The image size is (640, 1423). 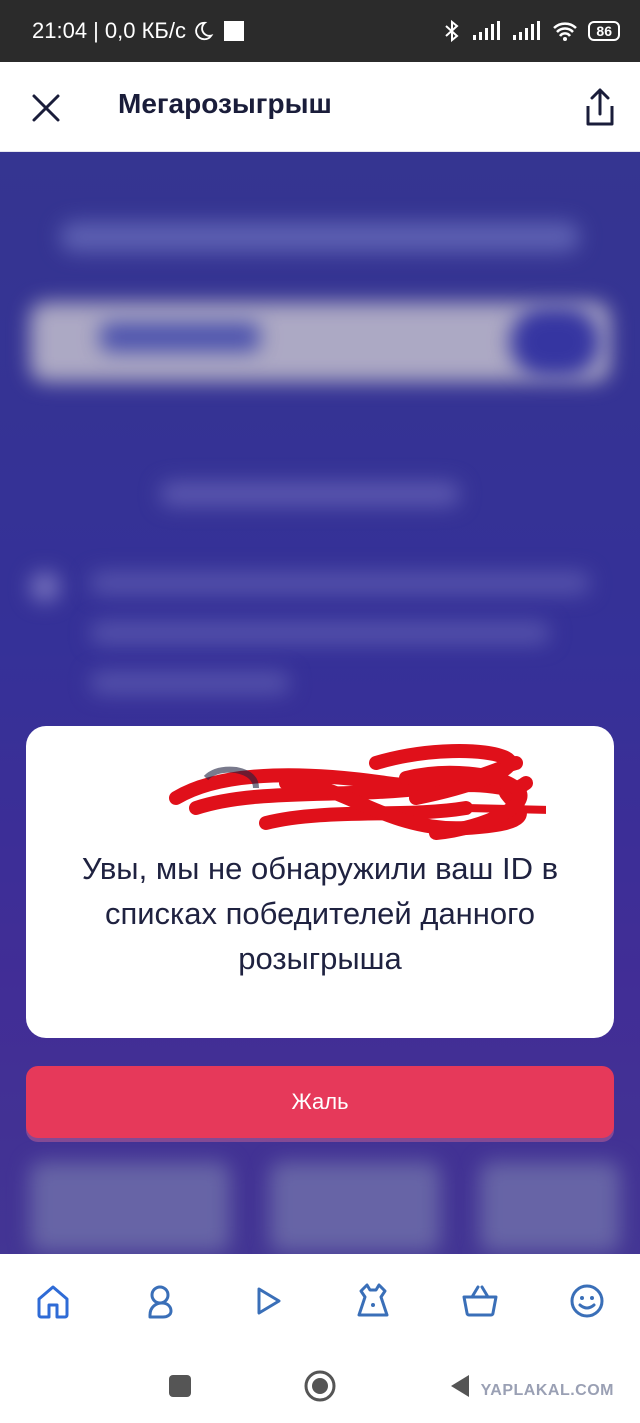 I want to click on moon-icon, so click(x=204, y=31).